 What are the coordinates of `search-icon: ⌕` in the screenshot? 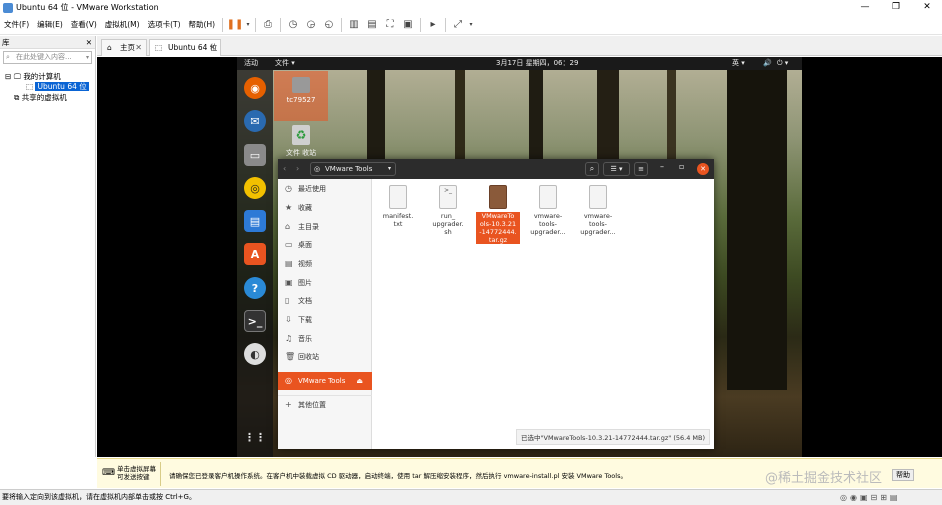 It's located at (592, 169).